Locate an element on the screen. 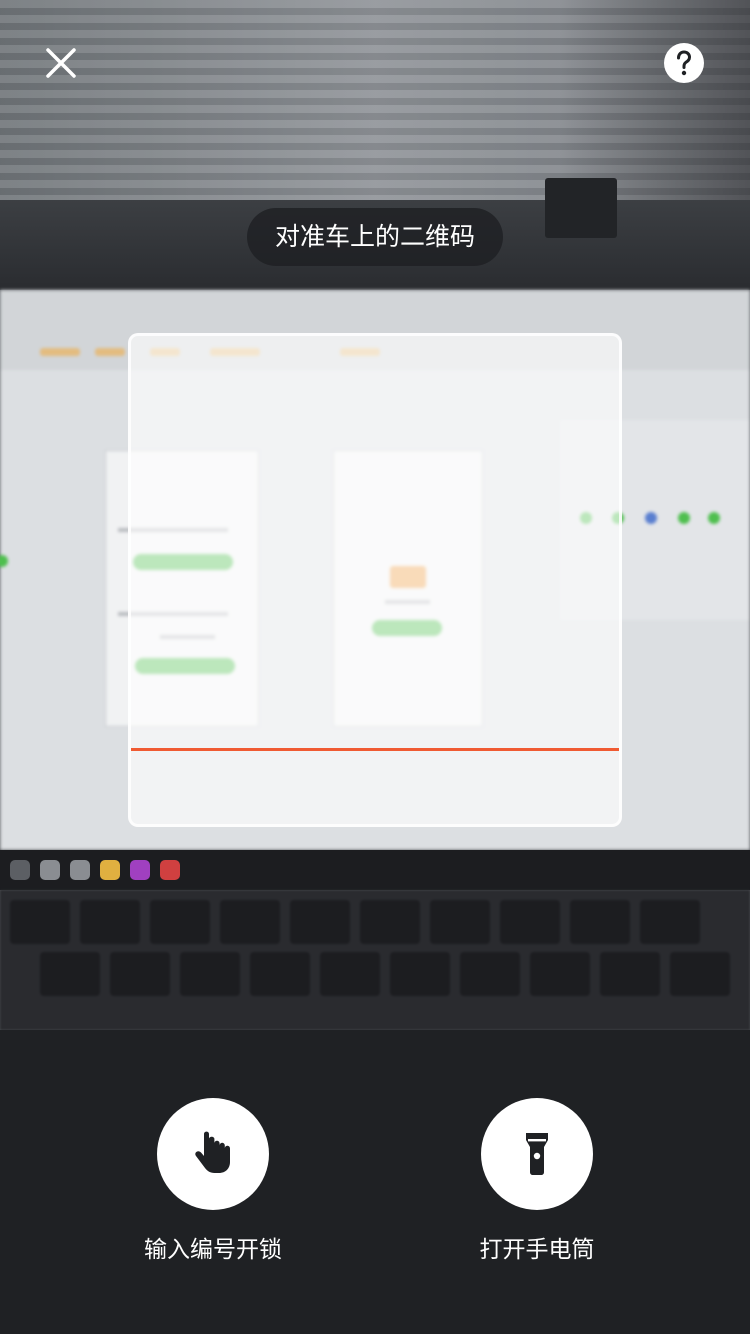  close-icon is located at coordinates (61, 63).